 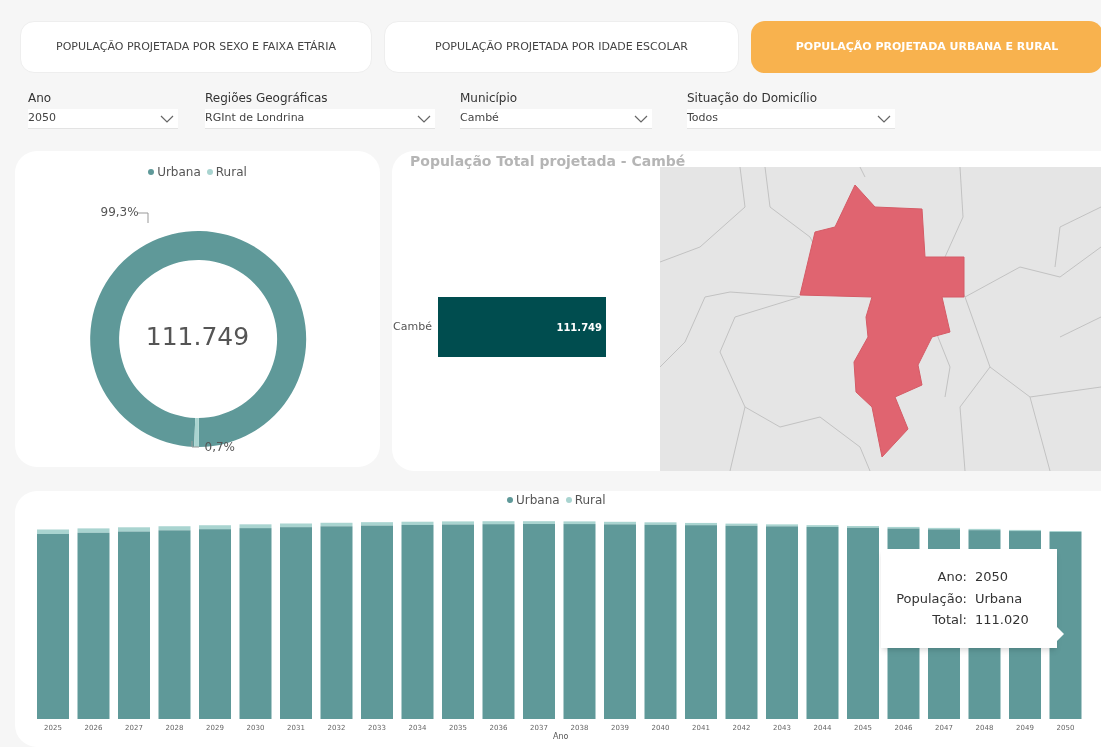 I want to click on filter-label: Município, so click(x=489, y=98).